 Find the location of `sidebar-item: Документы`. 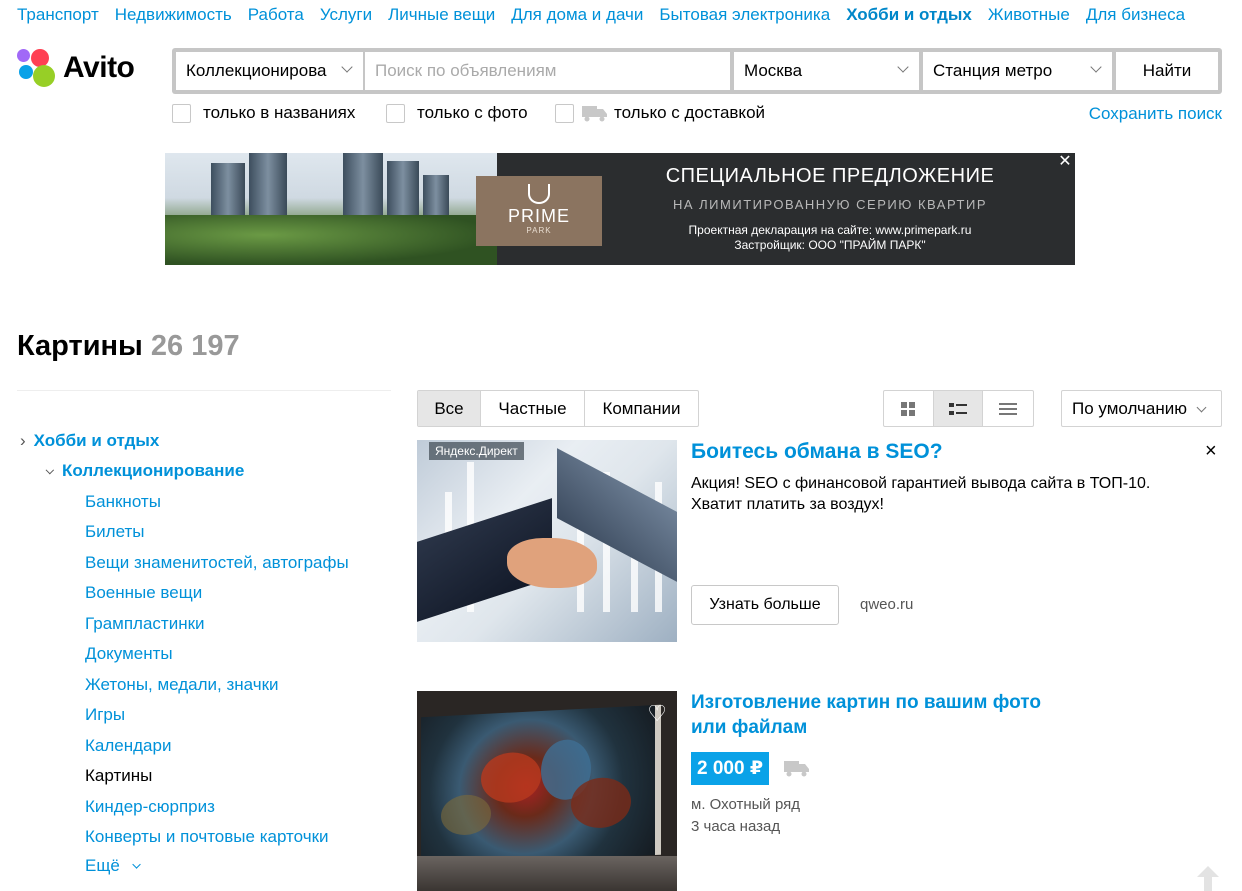

sidebar-item: Документы is located at coordinates (129, 654).